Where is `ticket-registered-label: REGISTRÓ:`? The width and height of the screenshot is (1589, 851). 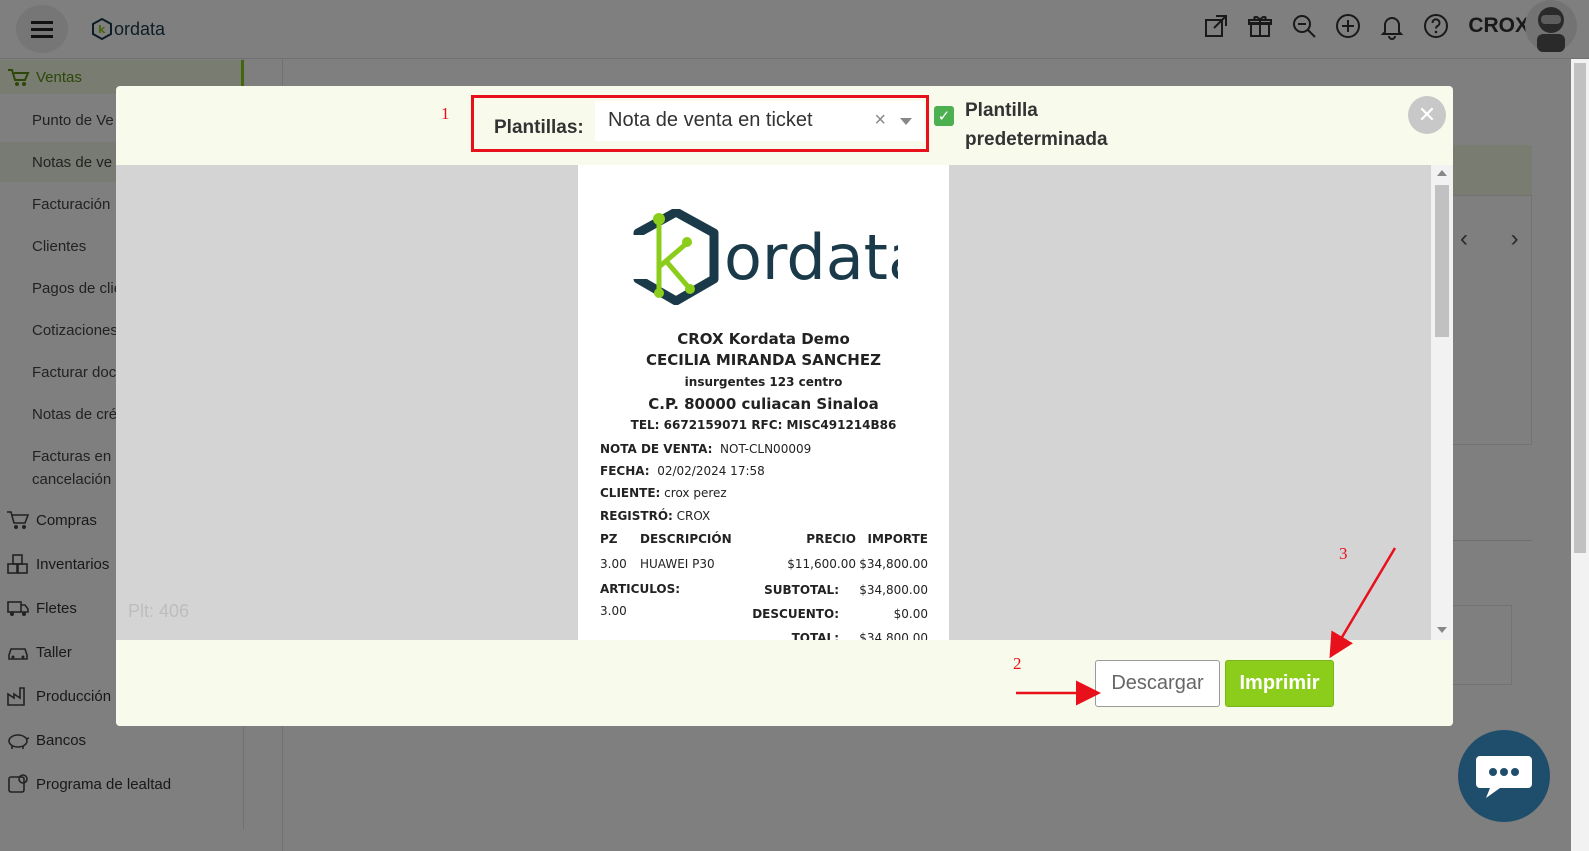
ticket-registered-label: REGISTRÓ: is located at coordinates (636, 516).